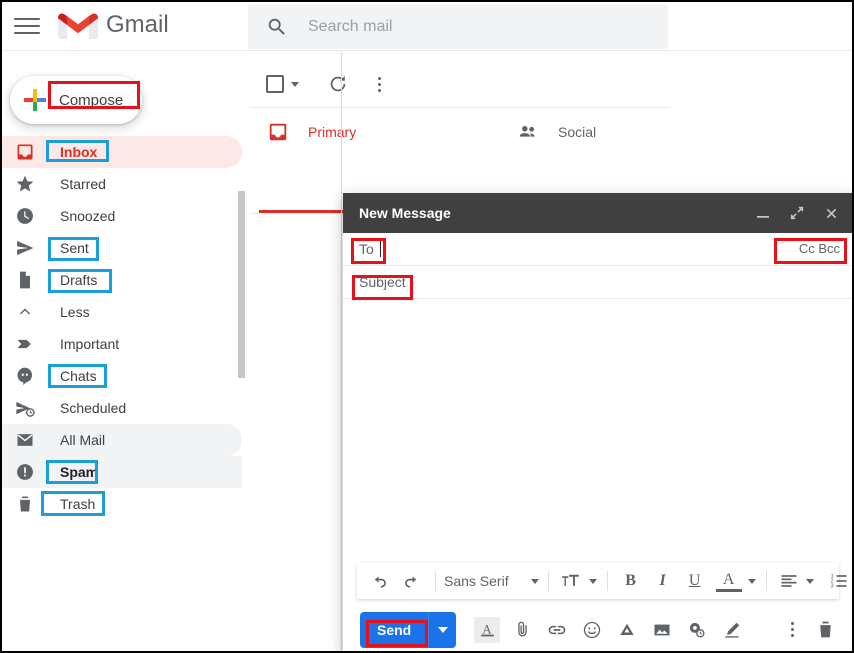  What do you see at coordinates (275, 84) in the screenshot?
I see `checkbox-icon` at bounding box center [275, 84].